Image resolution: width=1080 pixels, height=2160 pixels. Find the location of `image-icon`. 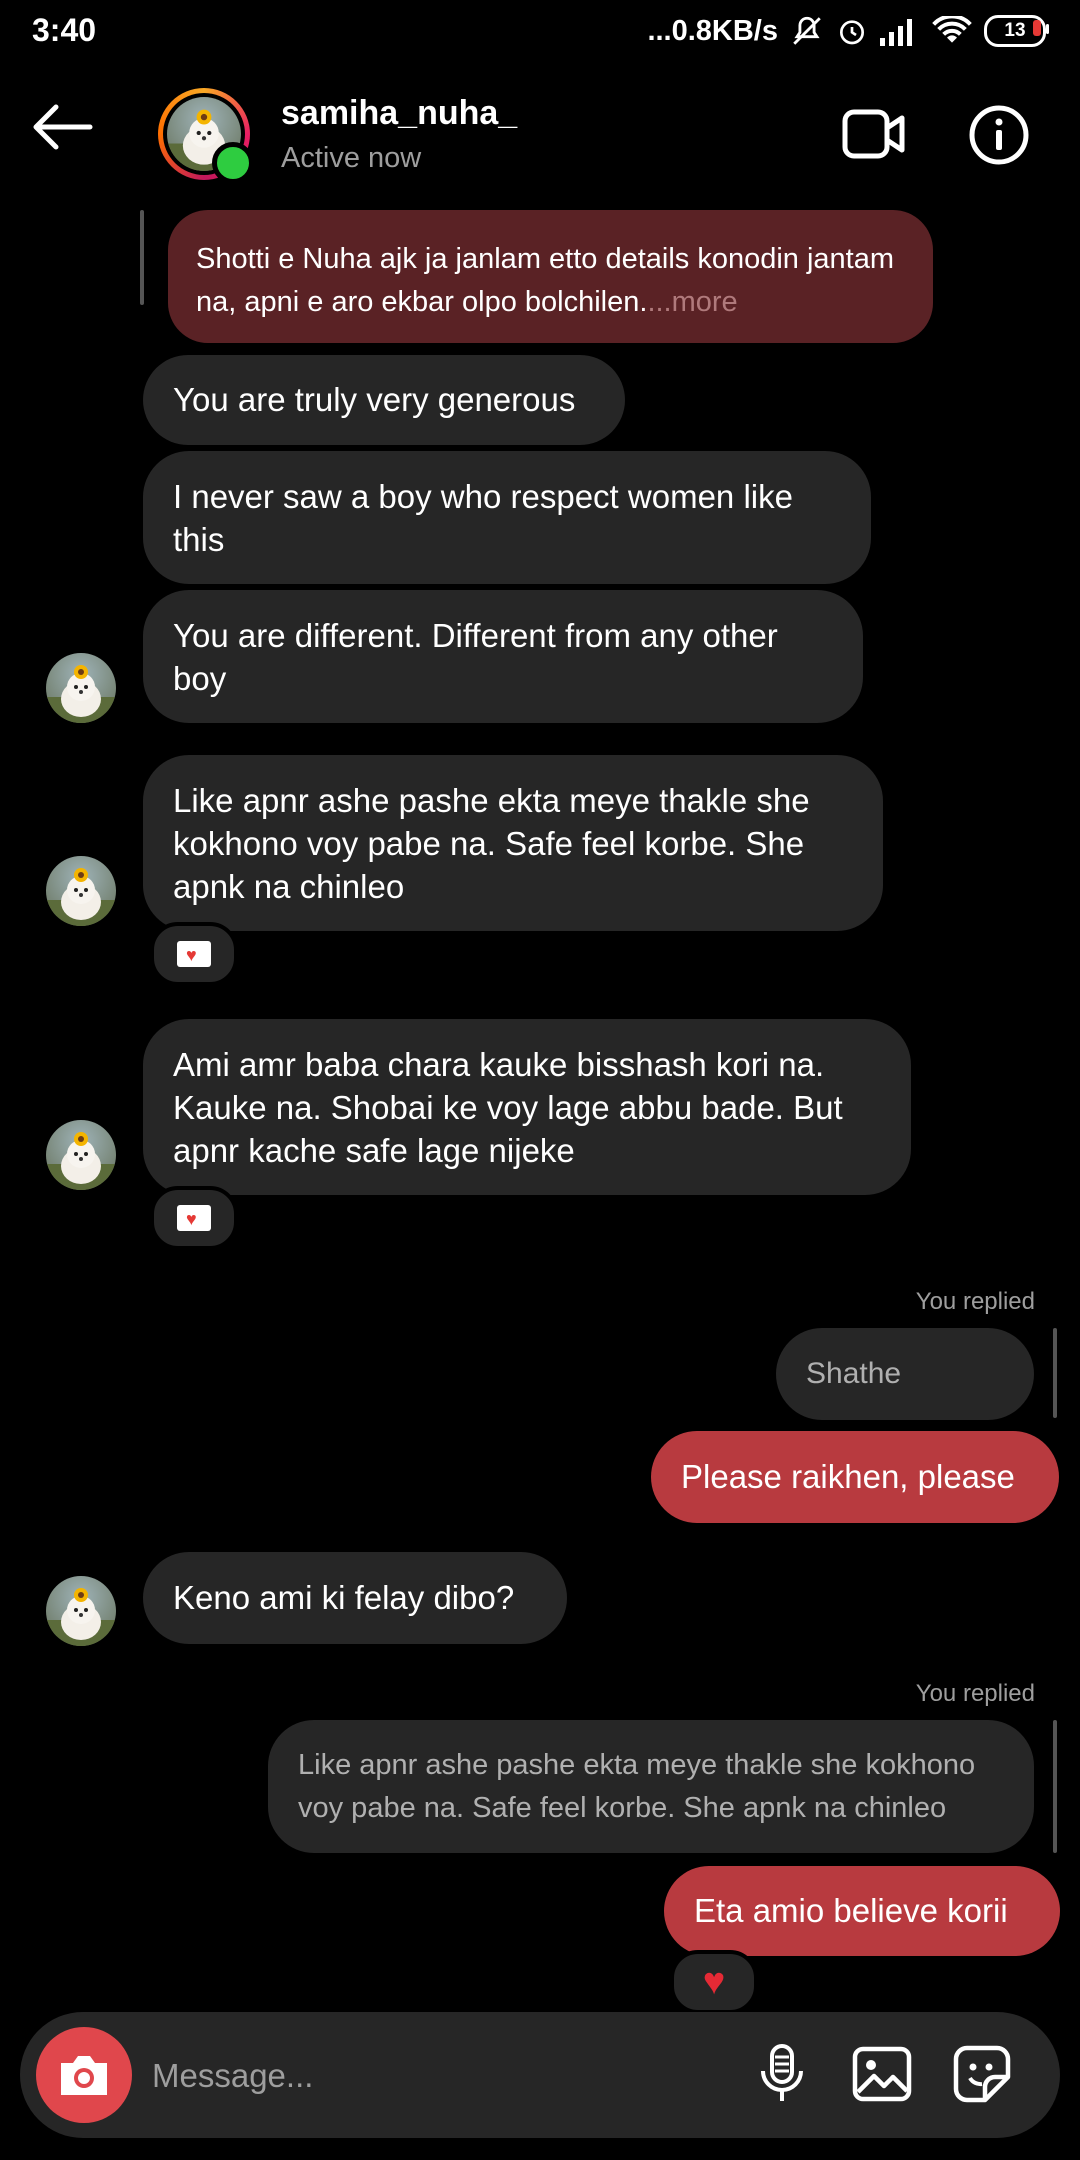

image-icon is located at coordinates (882, 2074).